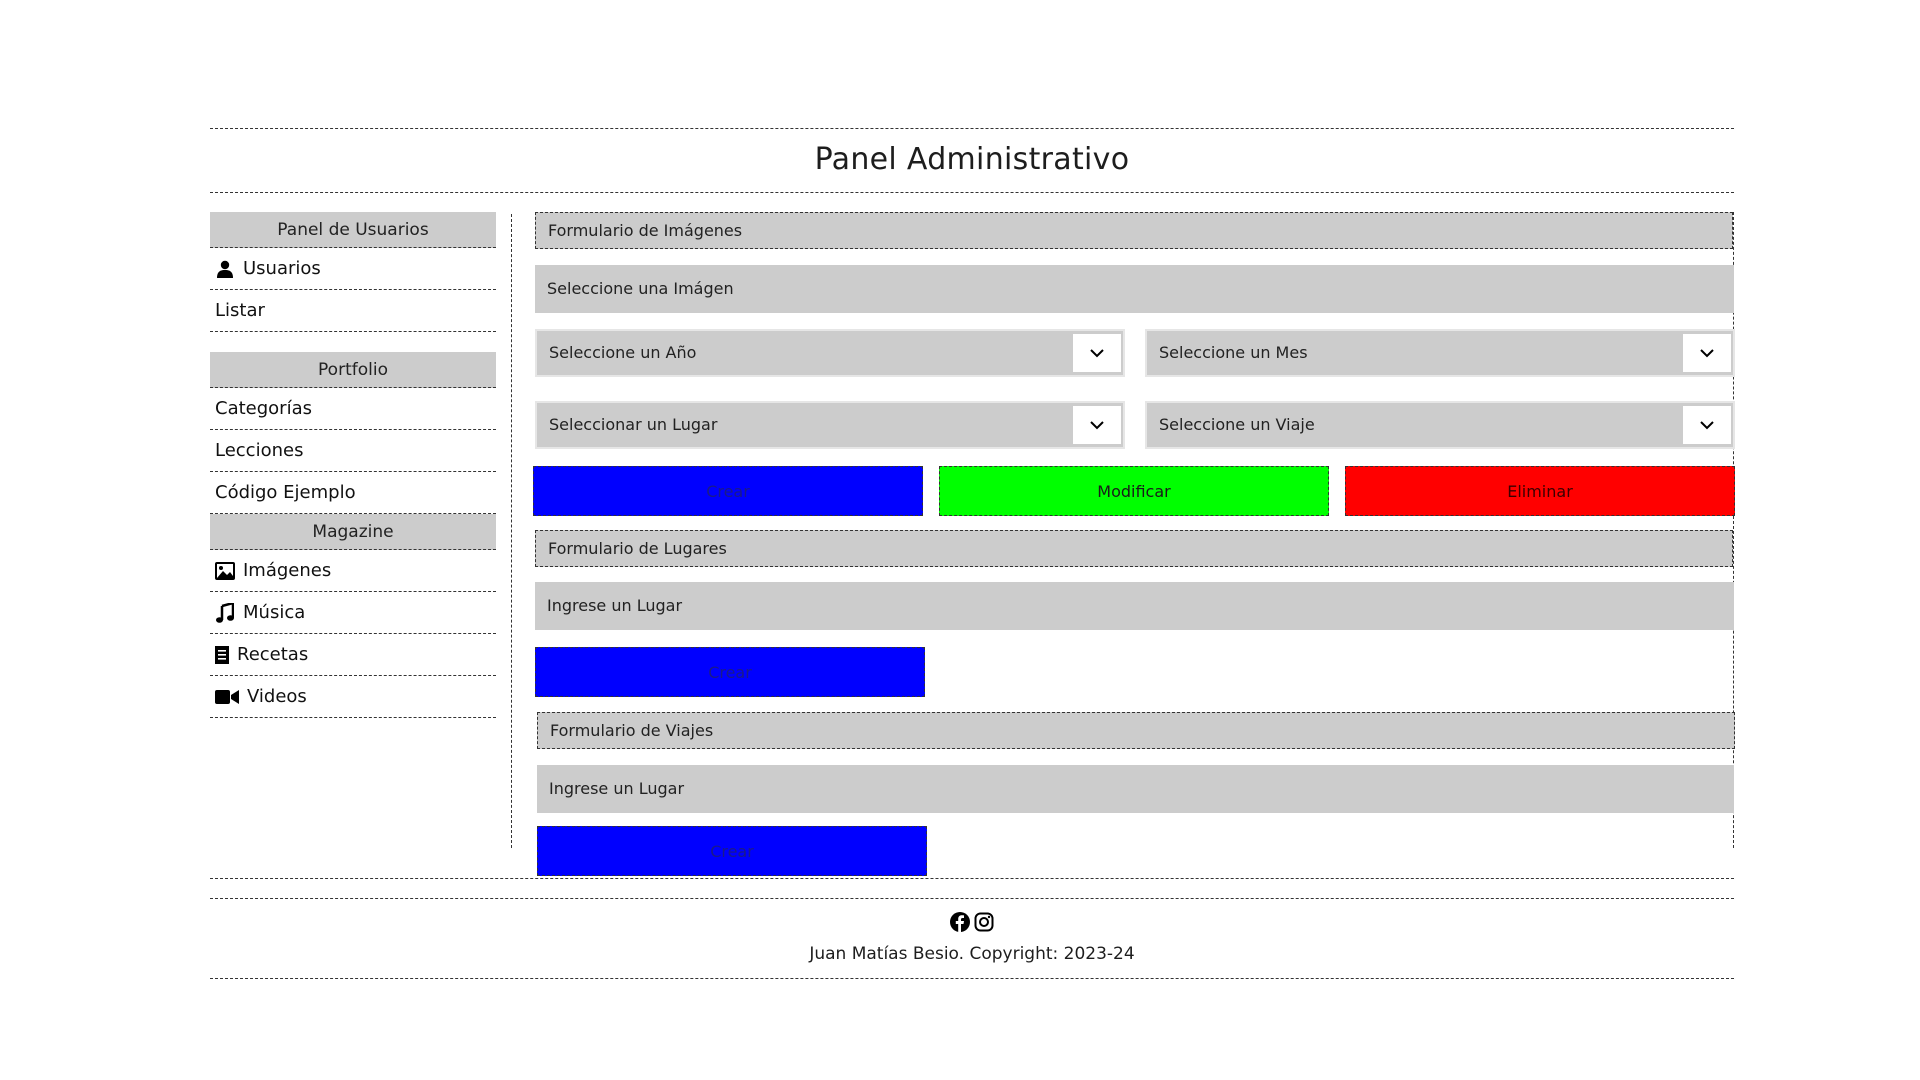 The image size is (1920, 1080). Describe the element at coordinates (1540, 491) in the screenshot. I see `delete-image-button: Eliminar` at that location.